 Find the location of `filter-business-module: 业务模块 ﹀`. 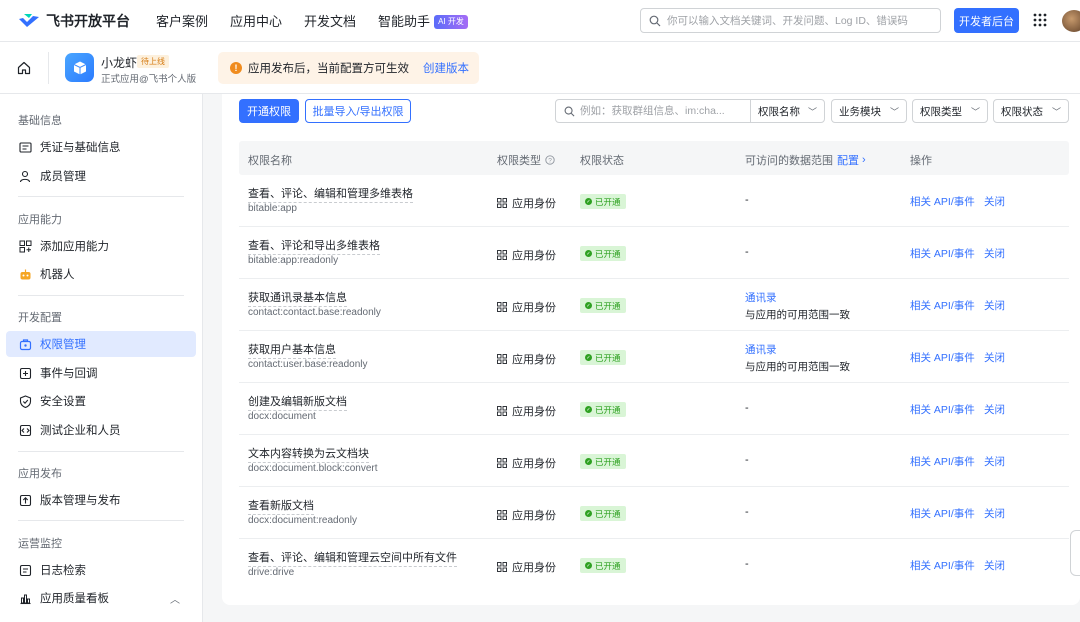

filter-business-module: 业务模块 ﹀ is located at coordinates (869, 111).